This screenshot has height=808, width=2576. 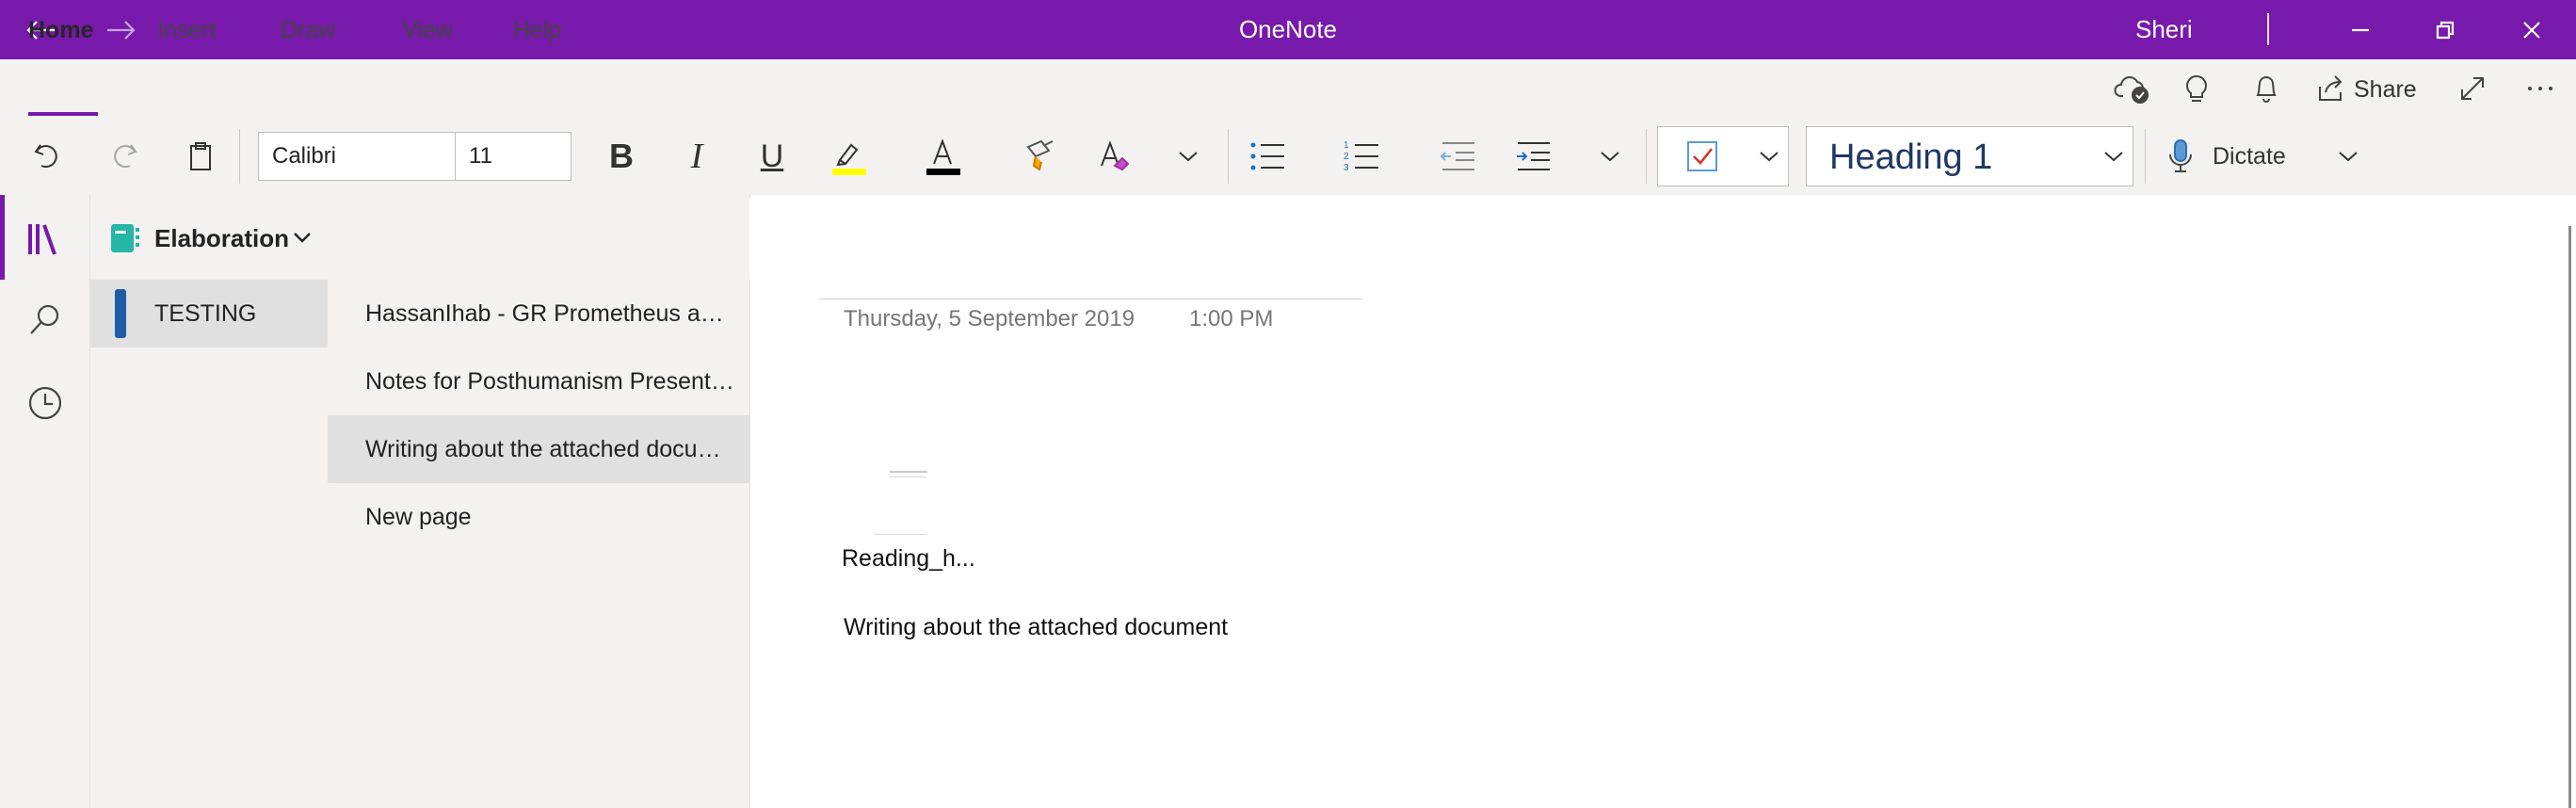 What do you see at coordinates (513, 156) in the screenshot?
I see `font-size-input: 11` at bounding box center [513, 156].